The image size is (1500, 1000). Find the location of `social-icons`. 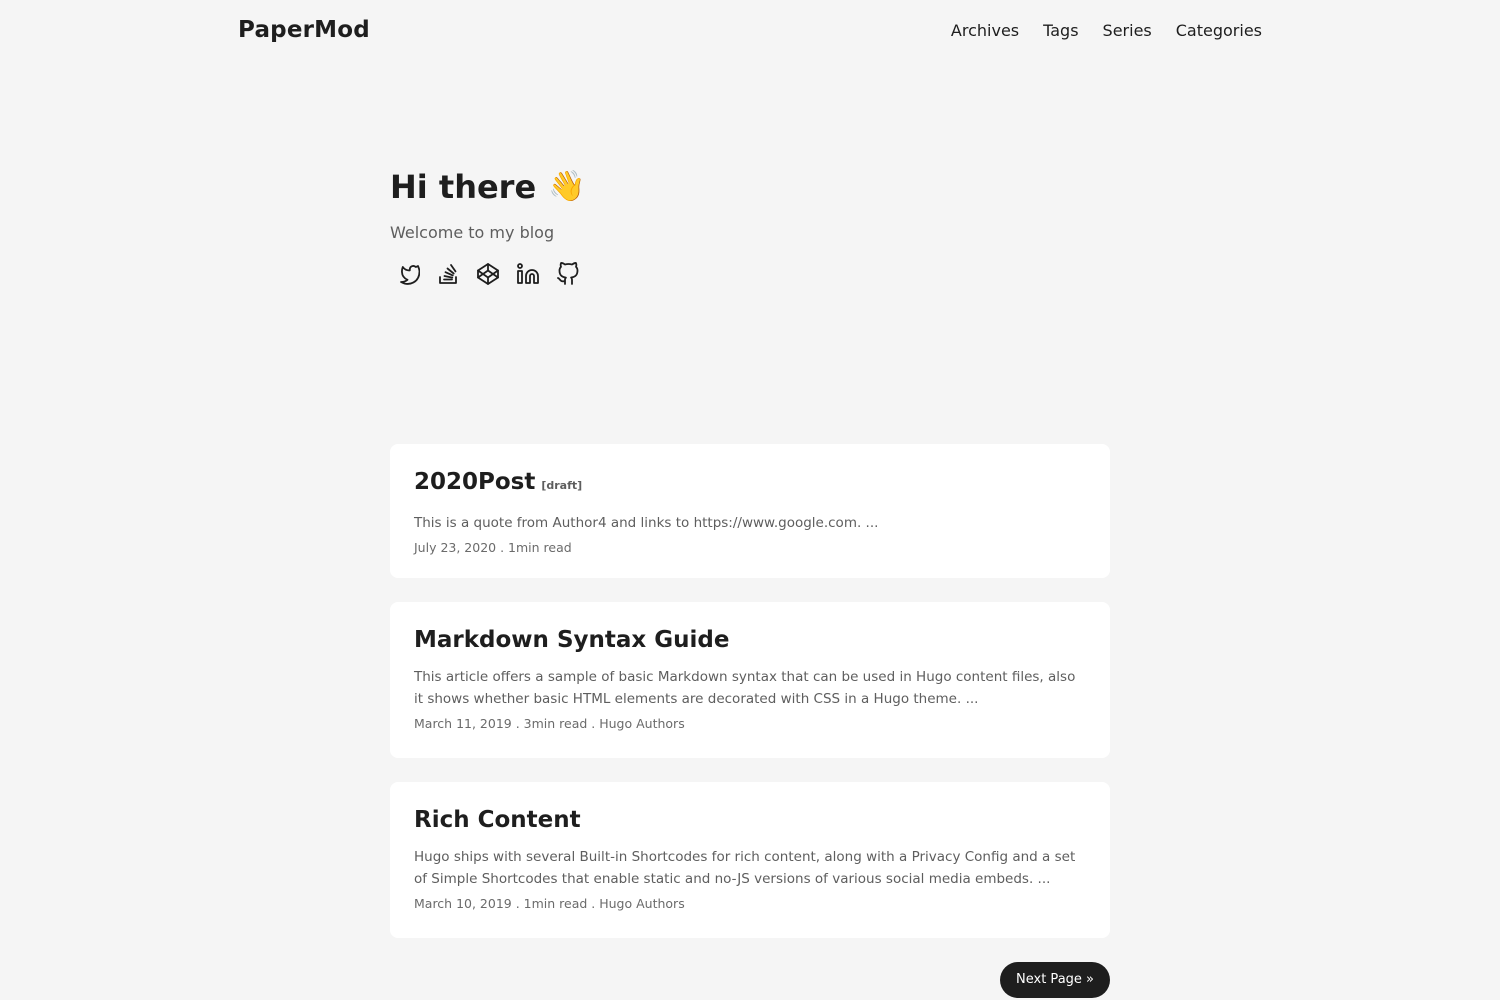

social-icons is located at coordinates (488, 274).